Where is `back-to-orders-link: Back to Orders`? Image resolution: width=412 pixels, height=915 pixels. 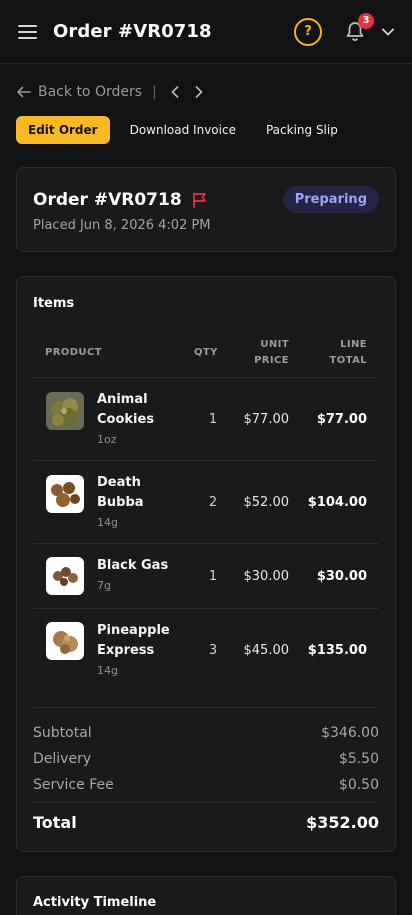 back-to-orders-link: Back to Orders is located at coordinates (90, 92).